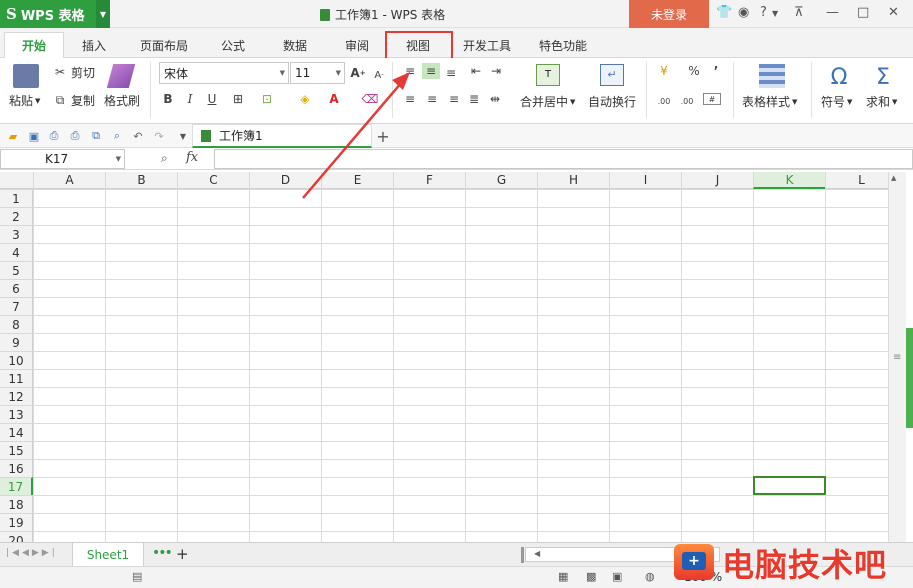  What do you see at coordinates (694, 71) in the screenshot?
I see `percent-button: %` at bounding box center [694, 71].